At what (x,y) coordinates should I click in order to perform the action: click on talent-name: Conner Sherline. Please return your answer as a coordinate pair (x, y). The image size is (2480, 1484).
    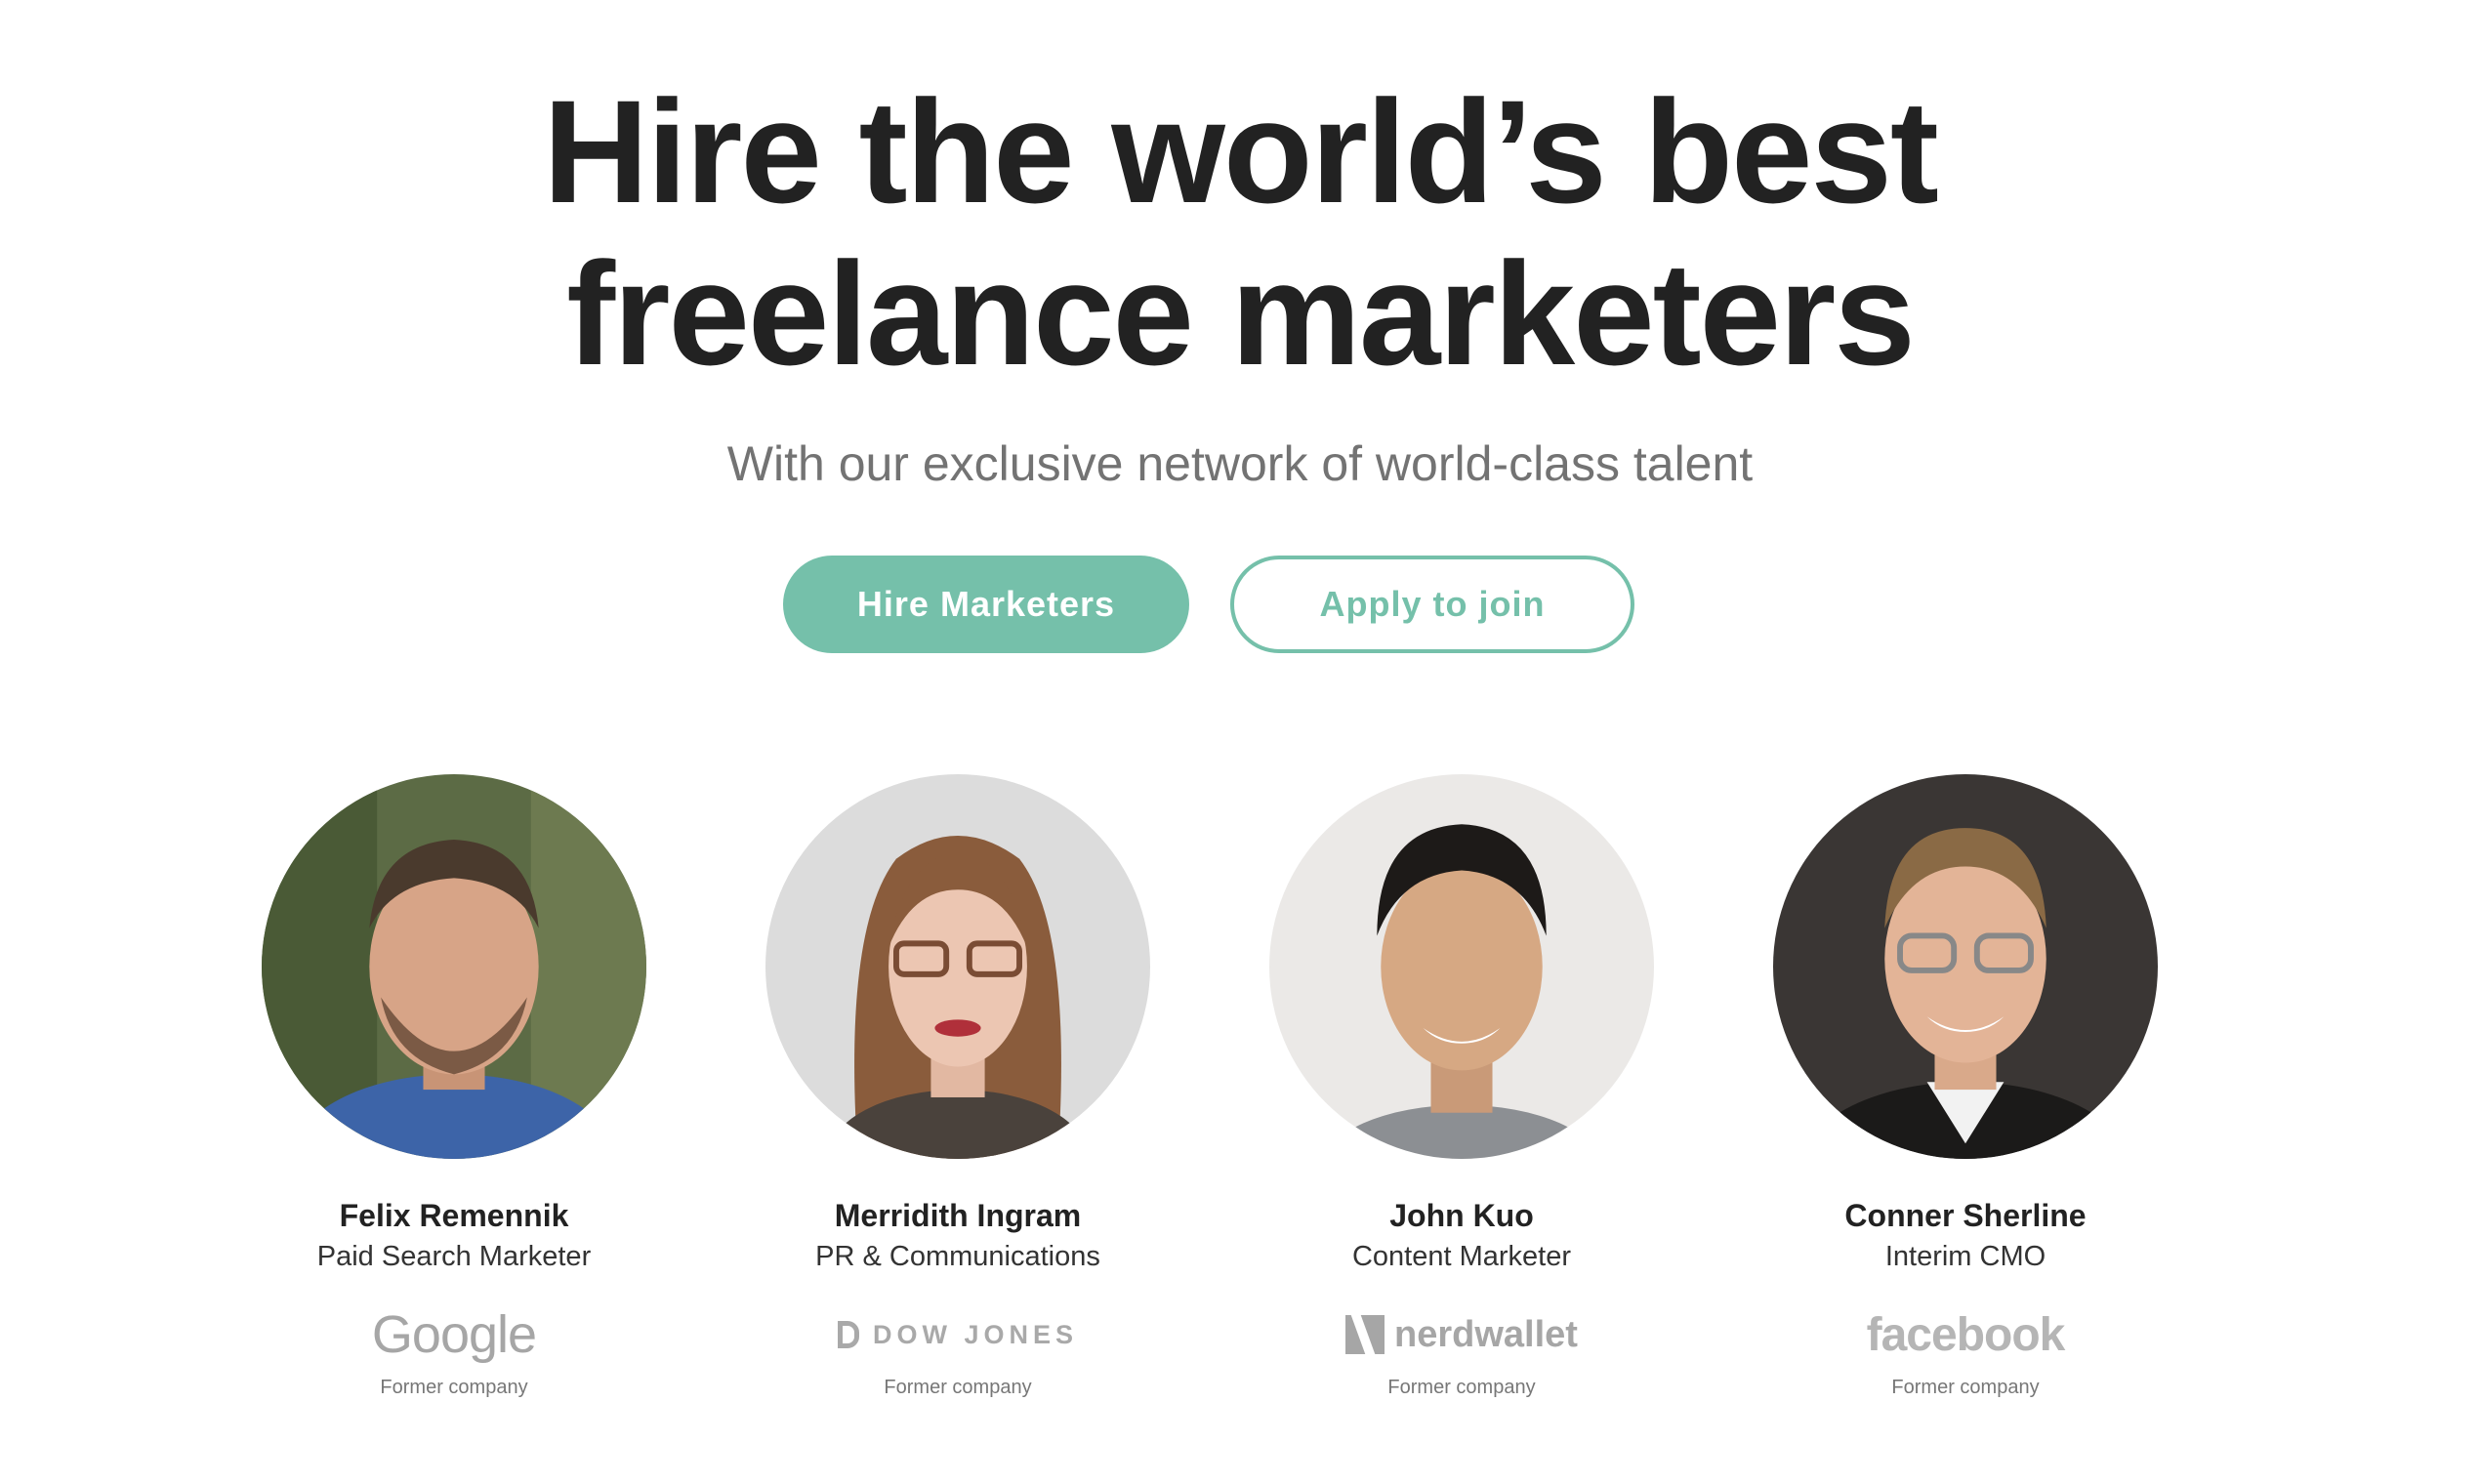
    Looking at the image, I should click on (1966, 1215).